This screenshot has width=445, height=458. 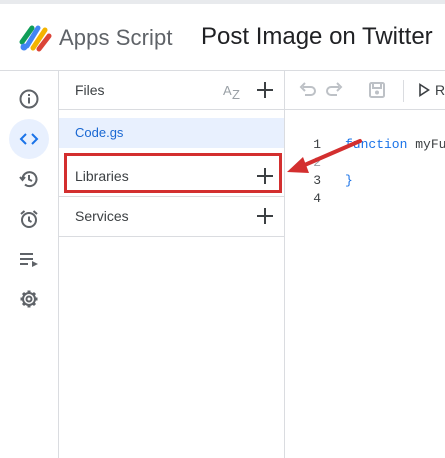 What do you see at coordinates (227, 90) in the screenshot?
I see `svg-text: A` at bounding box center [227, 90].